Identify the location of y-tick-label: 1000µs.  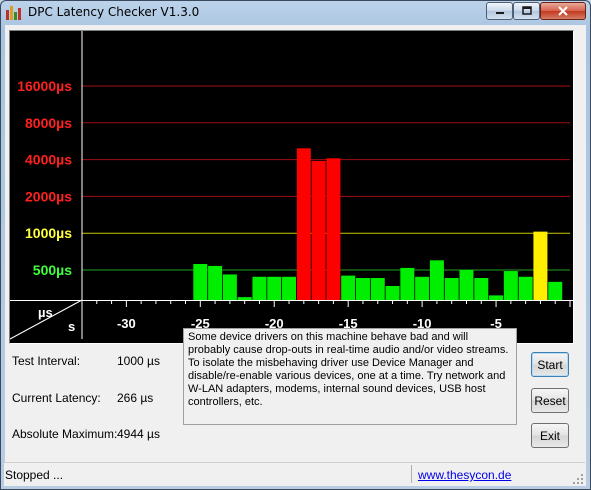
(48, 233).